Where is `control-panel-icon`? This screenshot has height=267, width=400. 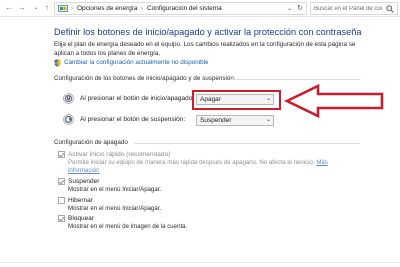
control-panel-icon is located at coordinates (63, 8).